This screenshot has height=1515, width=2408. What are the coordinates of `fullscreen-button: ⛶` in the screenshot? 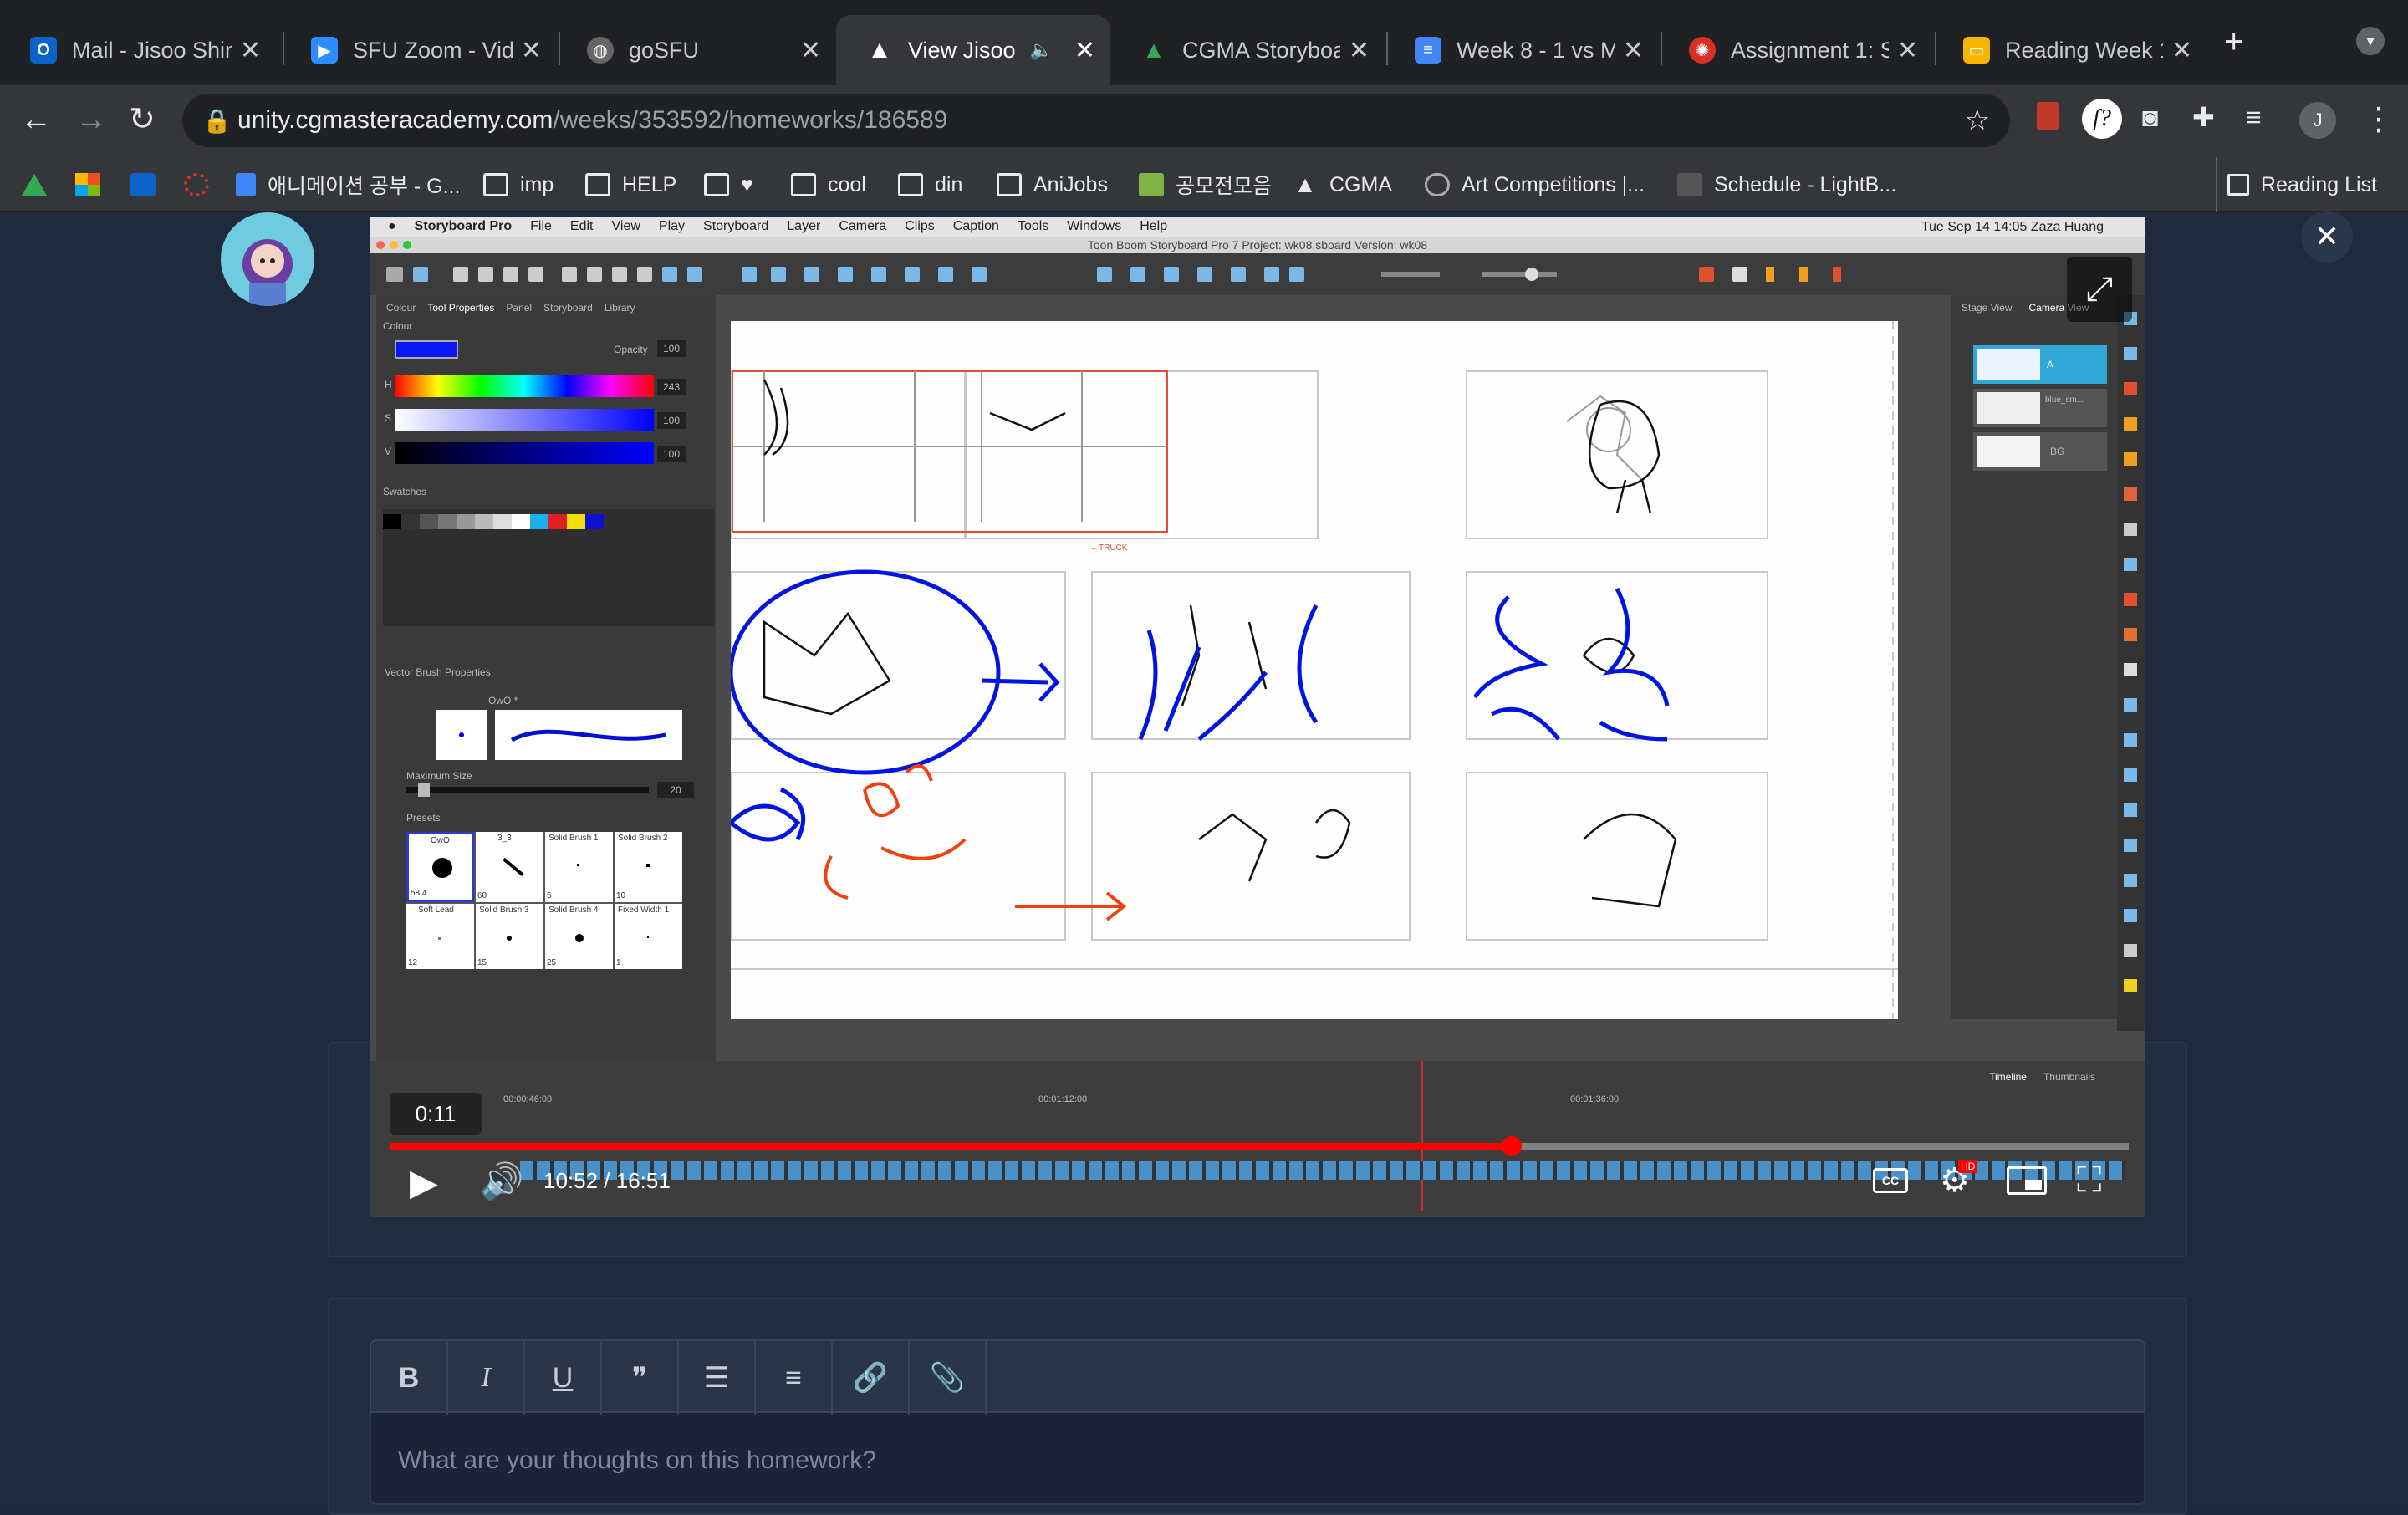 It's located at (2089, 1180).